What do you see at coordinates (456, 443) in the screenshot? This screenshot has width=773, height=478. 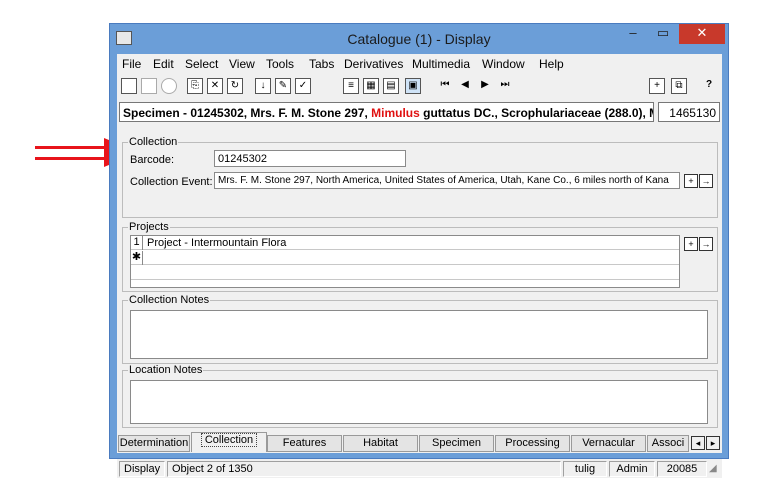 I see `tab-specimen: Specimen` at bounding box center [456, 443].